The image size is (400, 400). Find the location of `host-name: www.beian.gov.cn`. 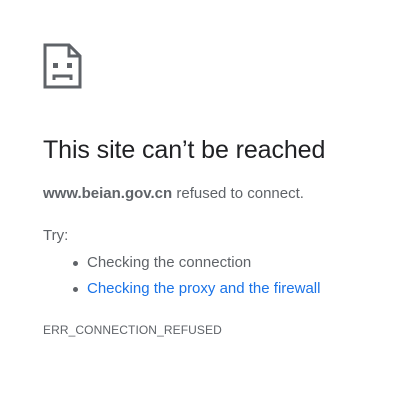

host-name: www.beian.gov.cn is located at coordinates (108, 193).